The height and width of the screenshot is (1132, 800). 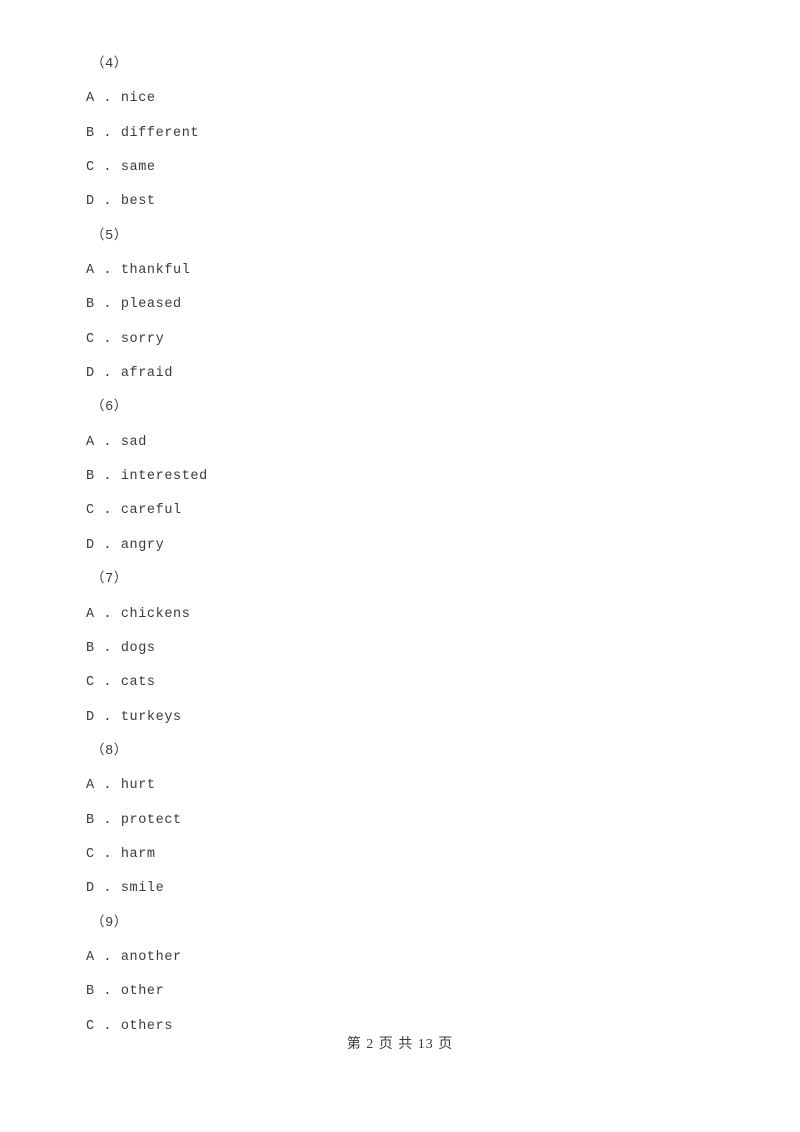 I want to click on option-text: smile, so click(x=142, y=889).